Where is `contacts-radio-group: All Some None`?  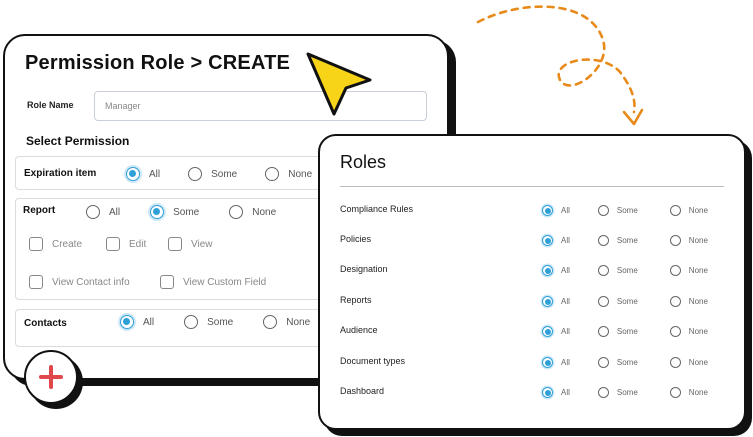 contacts-radio-group: All Some None is located at coordinates (215, 322).